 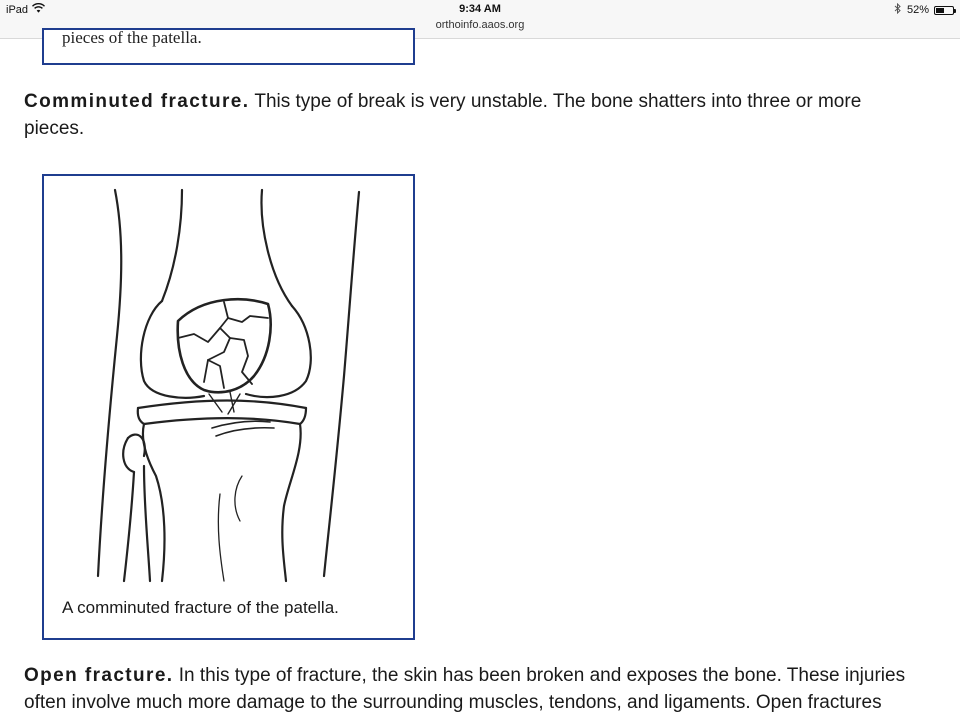 I want to click on previous-figure-caption: pieces of the patella., so click(x=132, y=37).